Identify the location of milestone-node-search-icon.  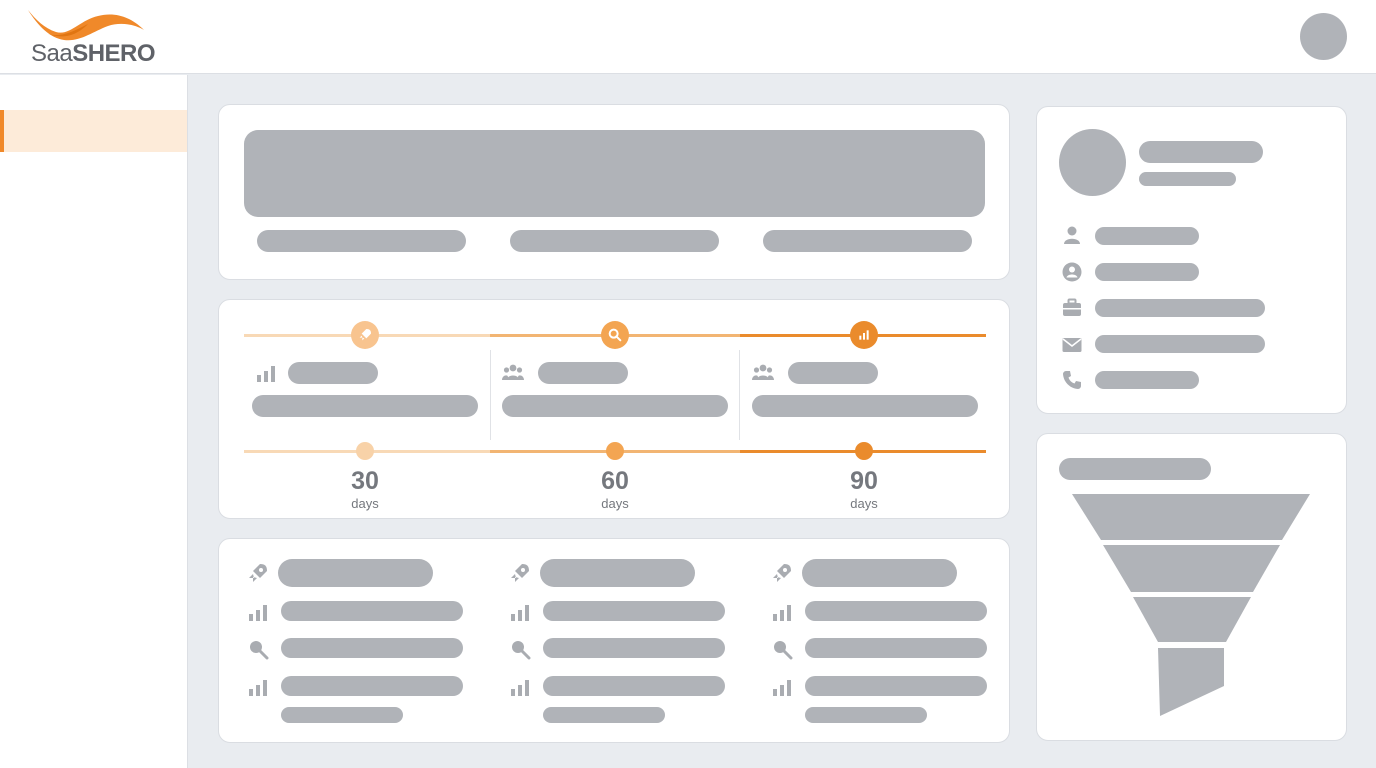
(615, 335).